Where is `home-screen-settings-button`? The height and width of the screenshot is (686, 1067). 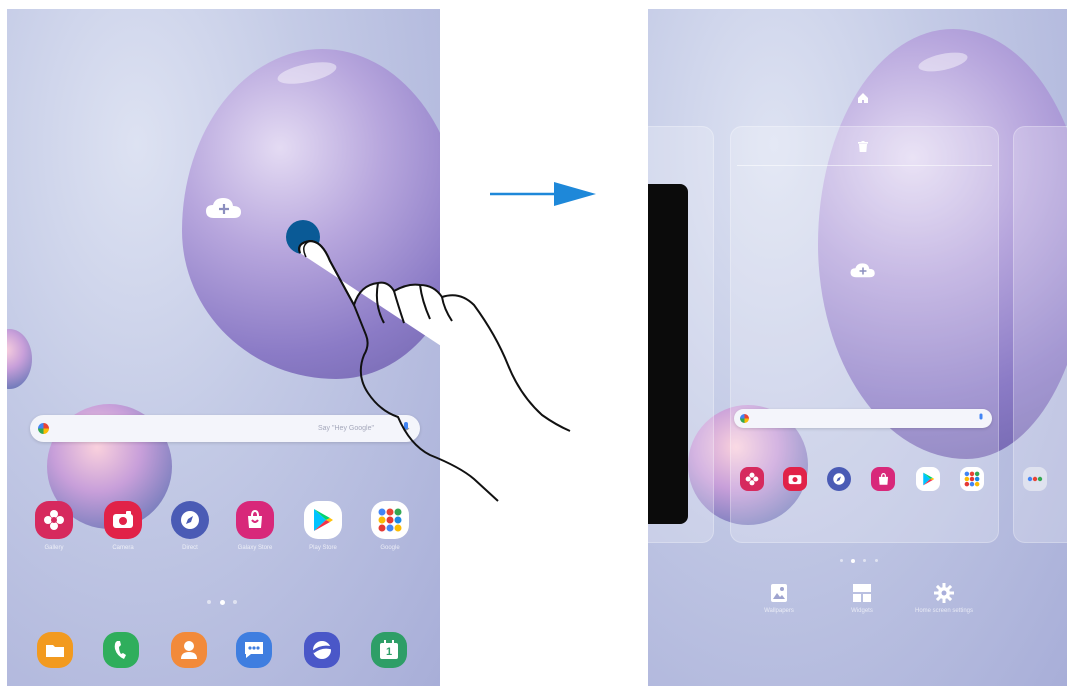
home-screen-settings-button is located at coordinates (944, 593).